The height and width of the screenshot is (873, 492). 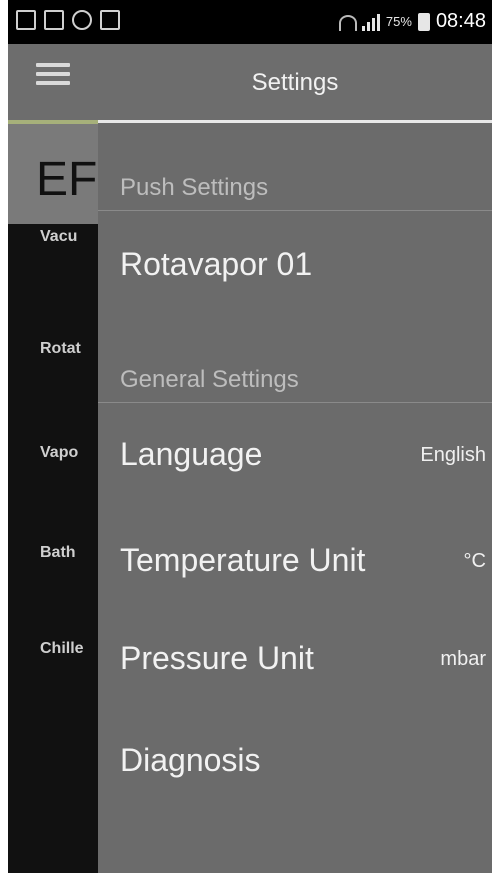 I want to click on setting-label: Temperature Unit, so click(x=243, y=560).